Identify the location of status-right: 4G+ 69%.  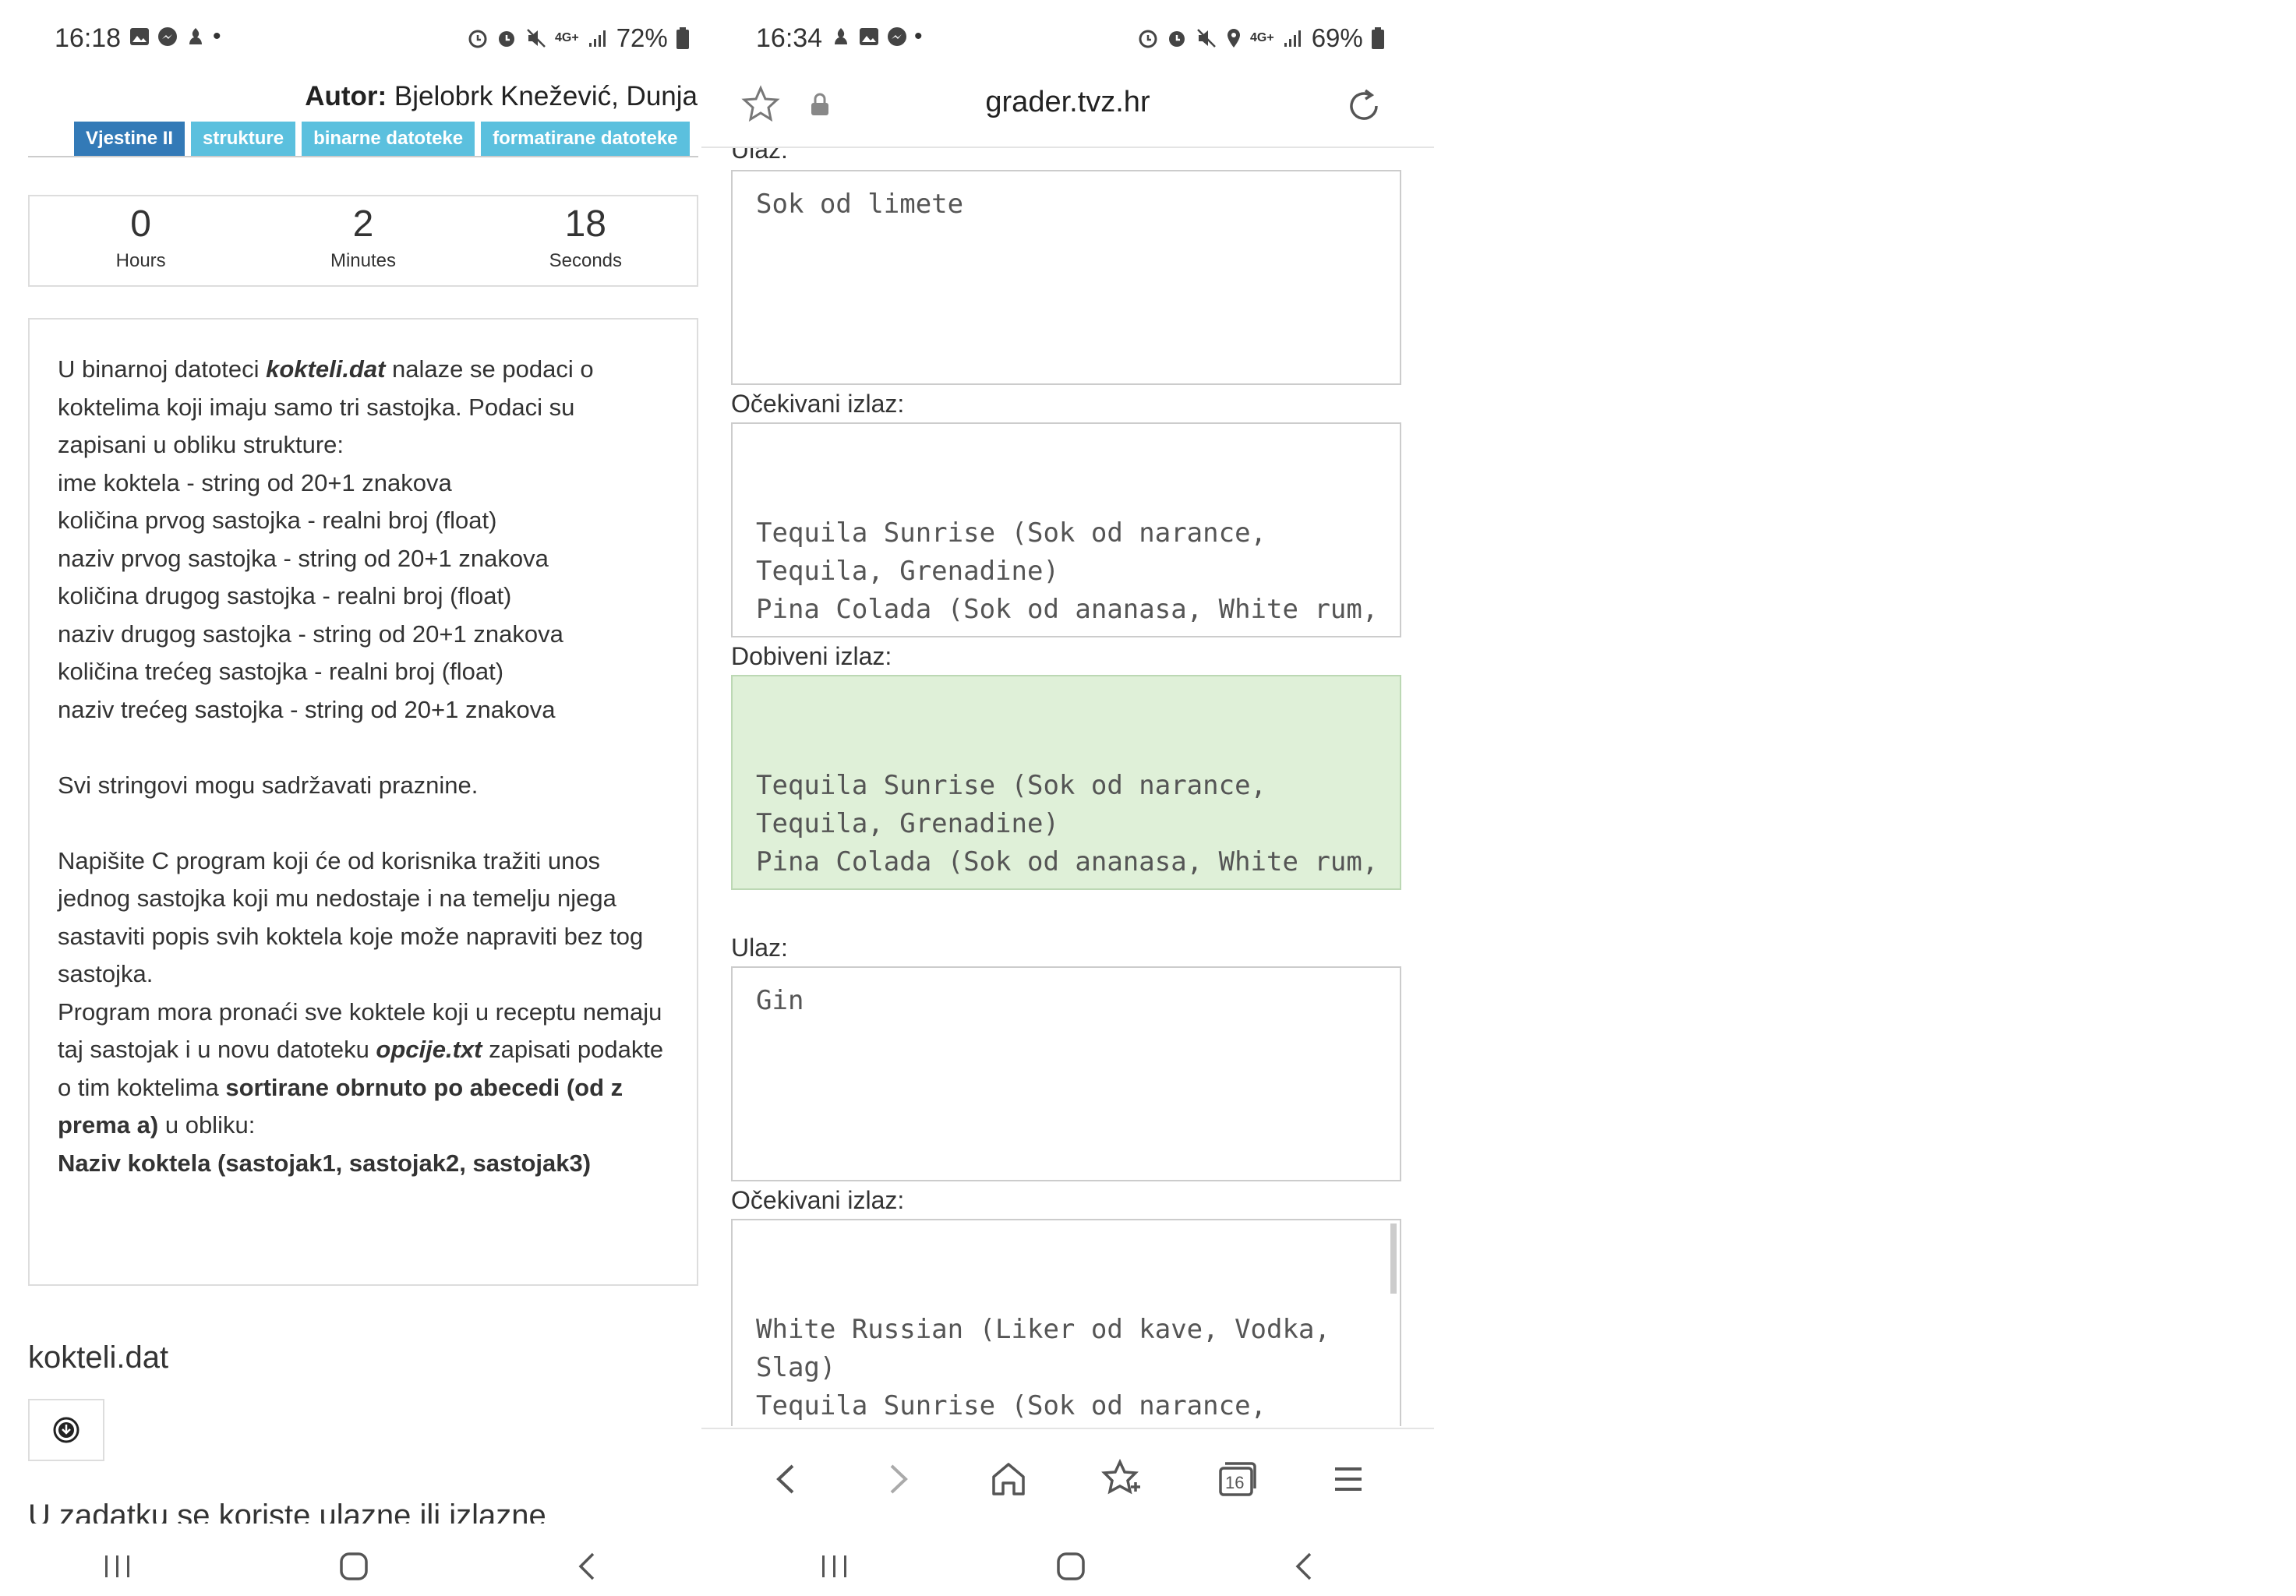
(1261, 38).